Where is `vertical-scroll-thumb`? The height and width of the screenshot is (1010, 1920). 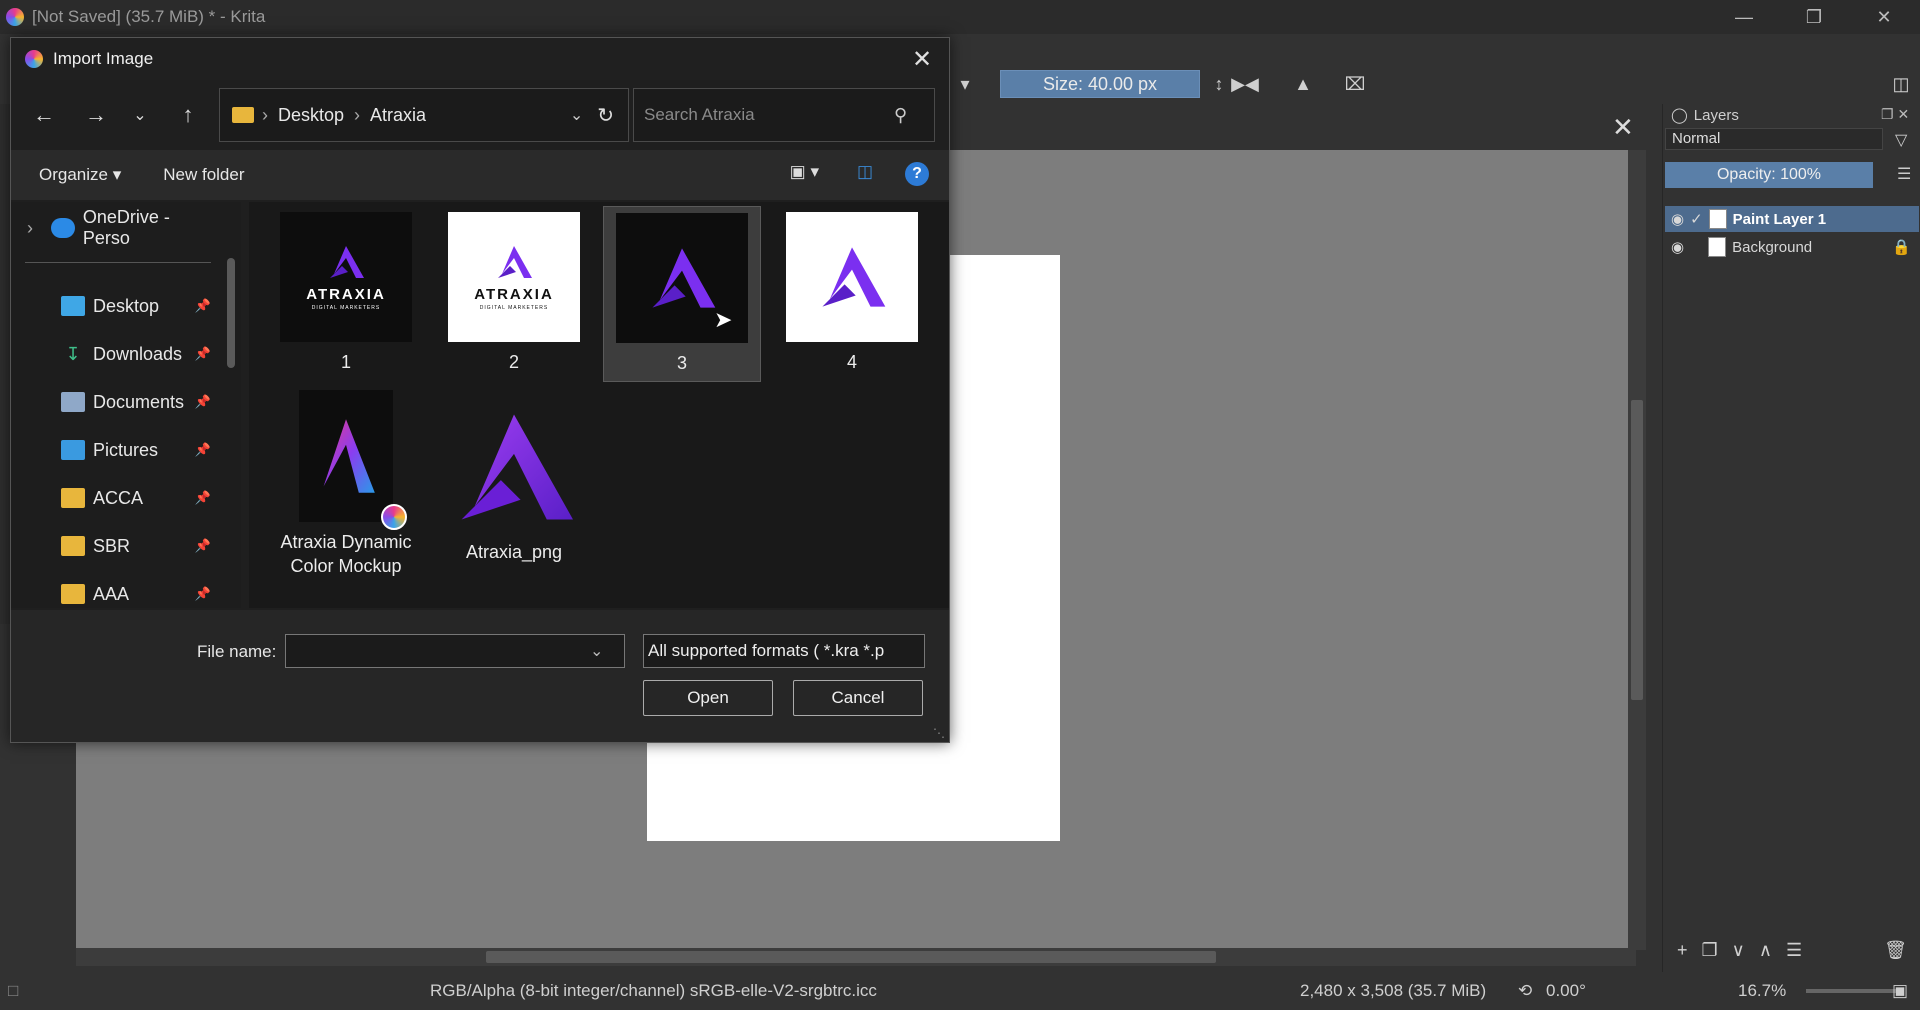
vertical-scroll-thumb is located at coordinates (1637, 550).